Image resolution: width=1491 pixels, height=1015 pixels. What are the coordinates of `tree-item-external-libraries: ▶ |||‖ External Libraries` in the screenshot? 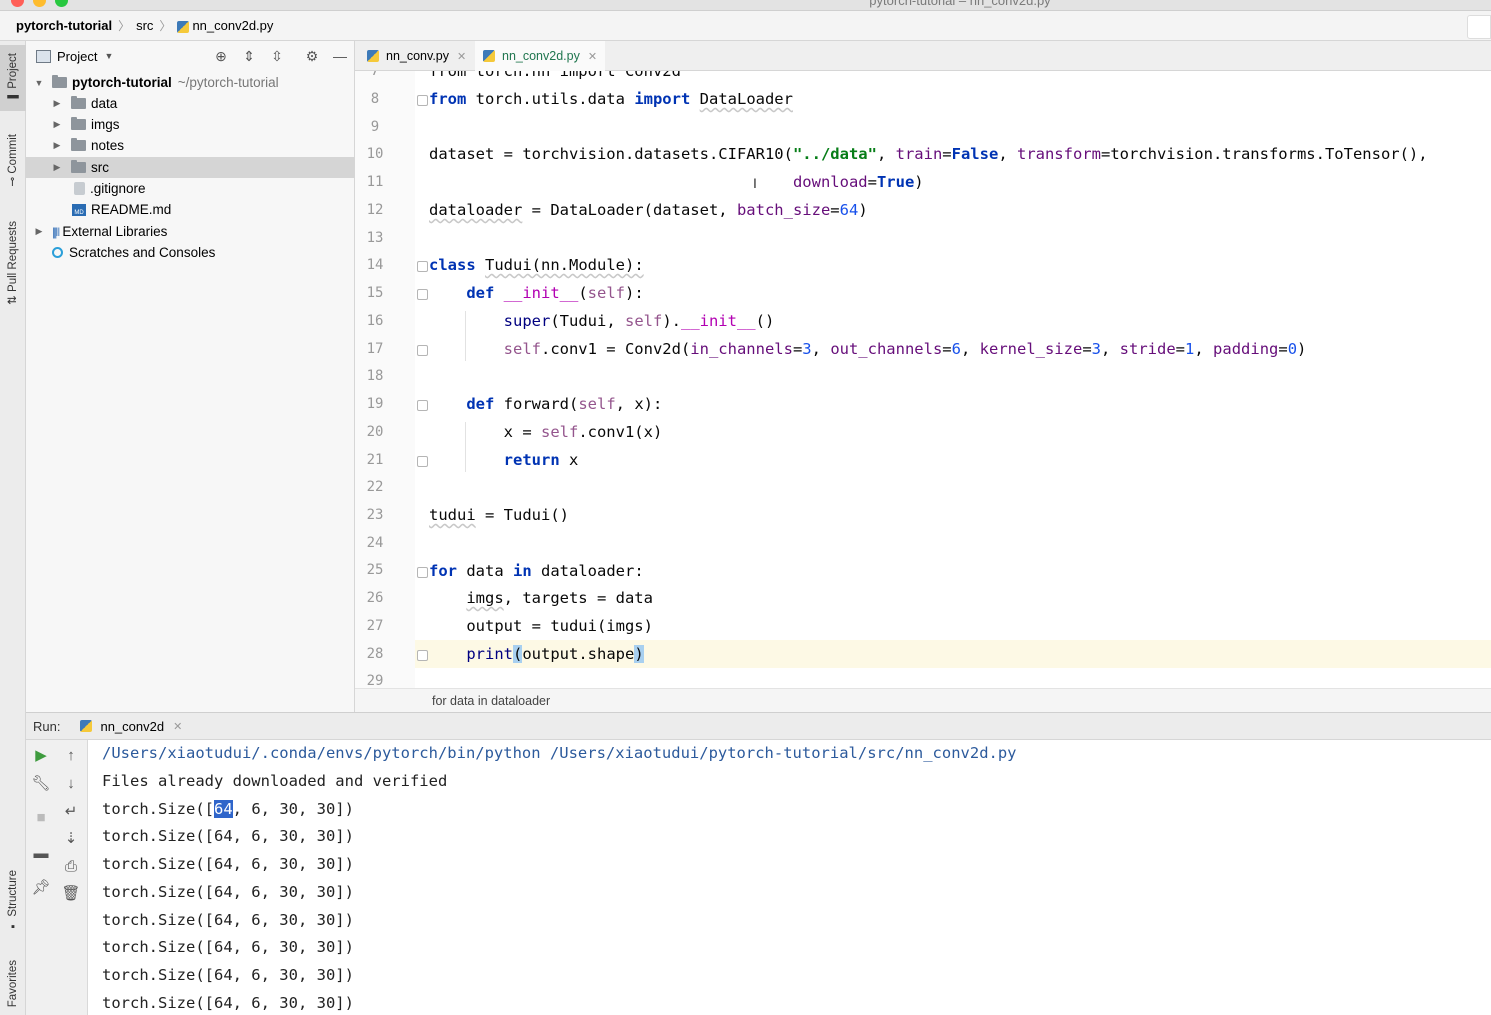 It's located at (194, 231).